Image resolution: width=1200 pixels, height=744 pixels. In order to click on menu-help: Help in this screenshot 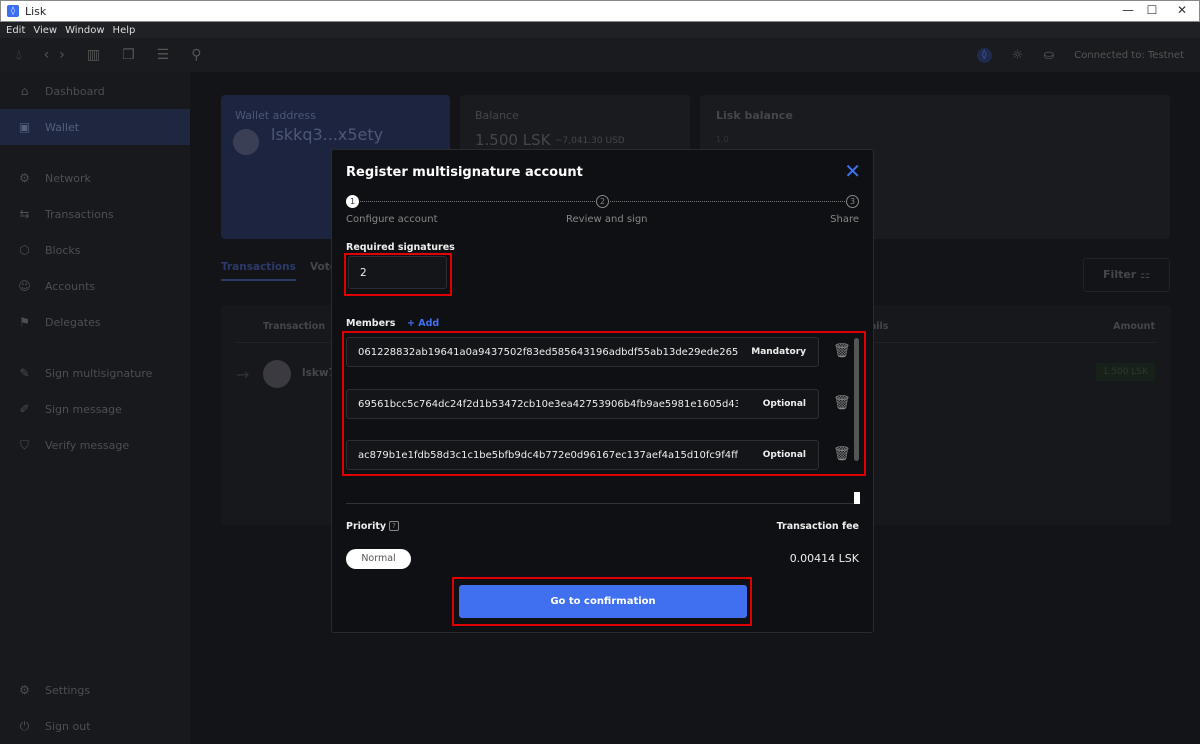, I will do `click(124, 30)`.